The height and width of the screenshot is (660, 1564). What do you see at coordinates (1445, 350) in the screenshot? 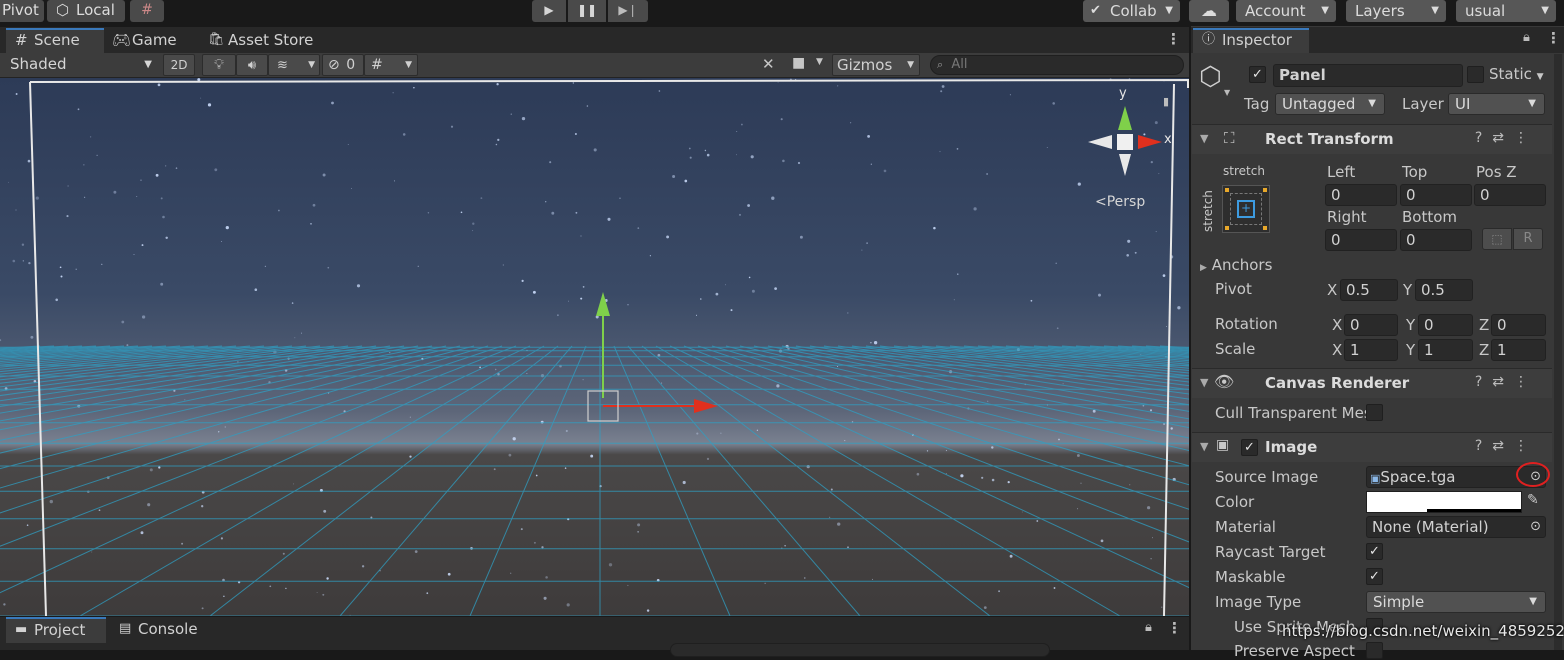
I see `scale-y-input: 1` at bounding box center [1445, 350].